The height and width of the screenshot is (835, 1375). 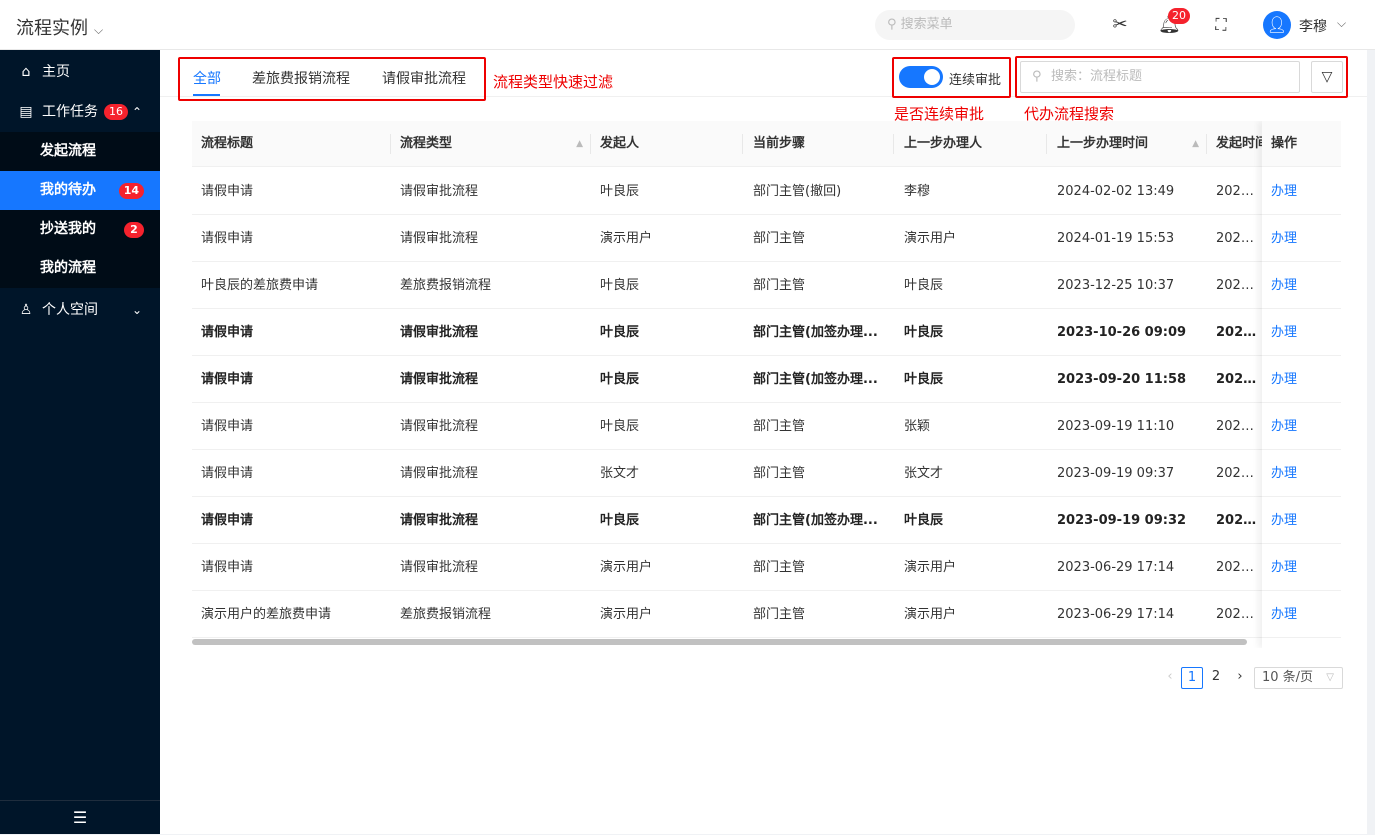 I want to click on annotation-box-tabs, so click(x=332, y=79).